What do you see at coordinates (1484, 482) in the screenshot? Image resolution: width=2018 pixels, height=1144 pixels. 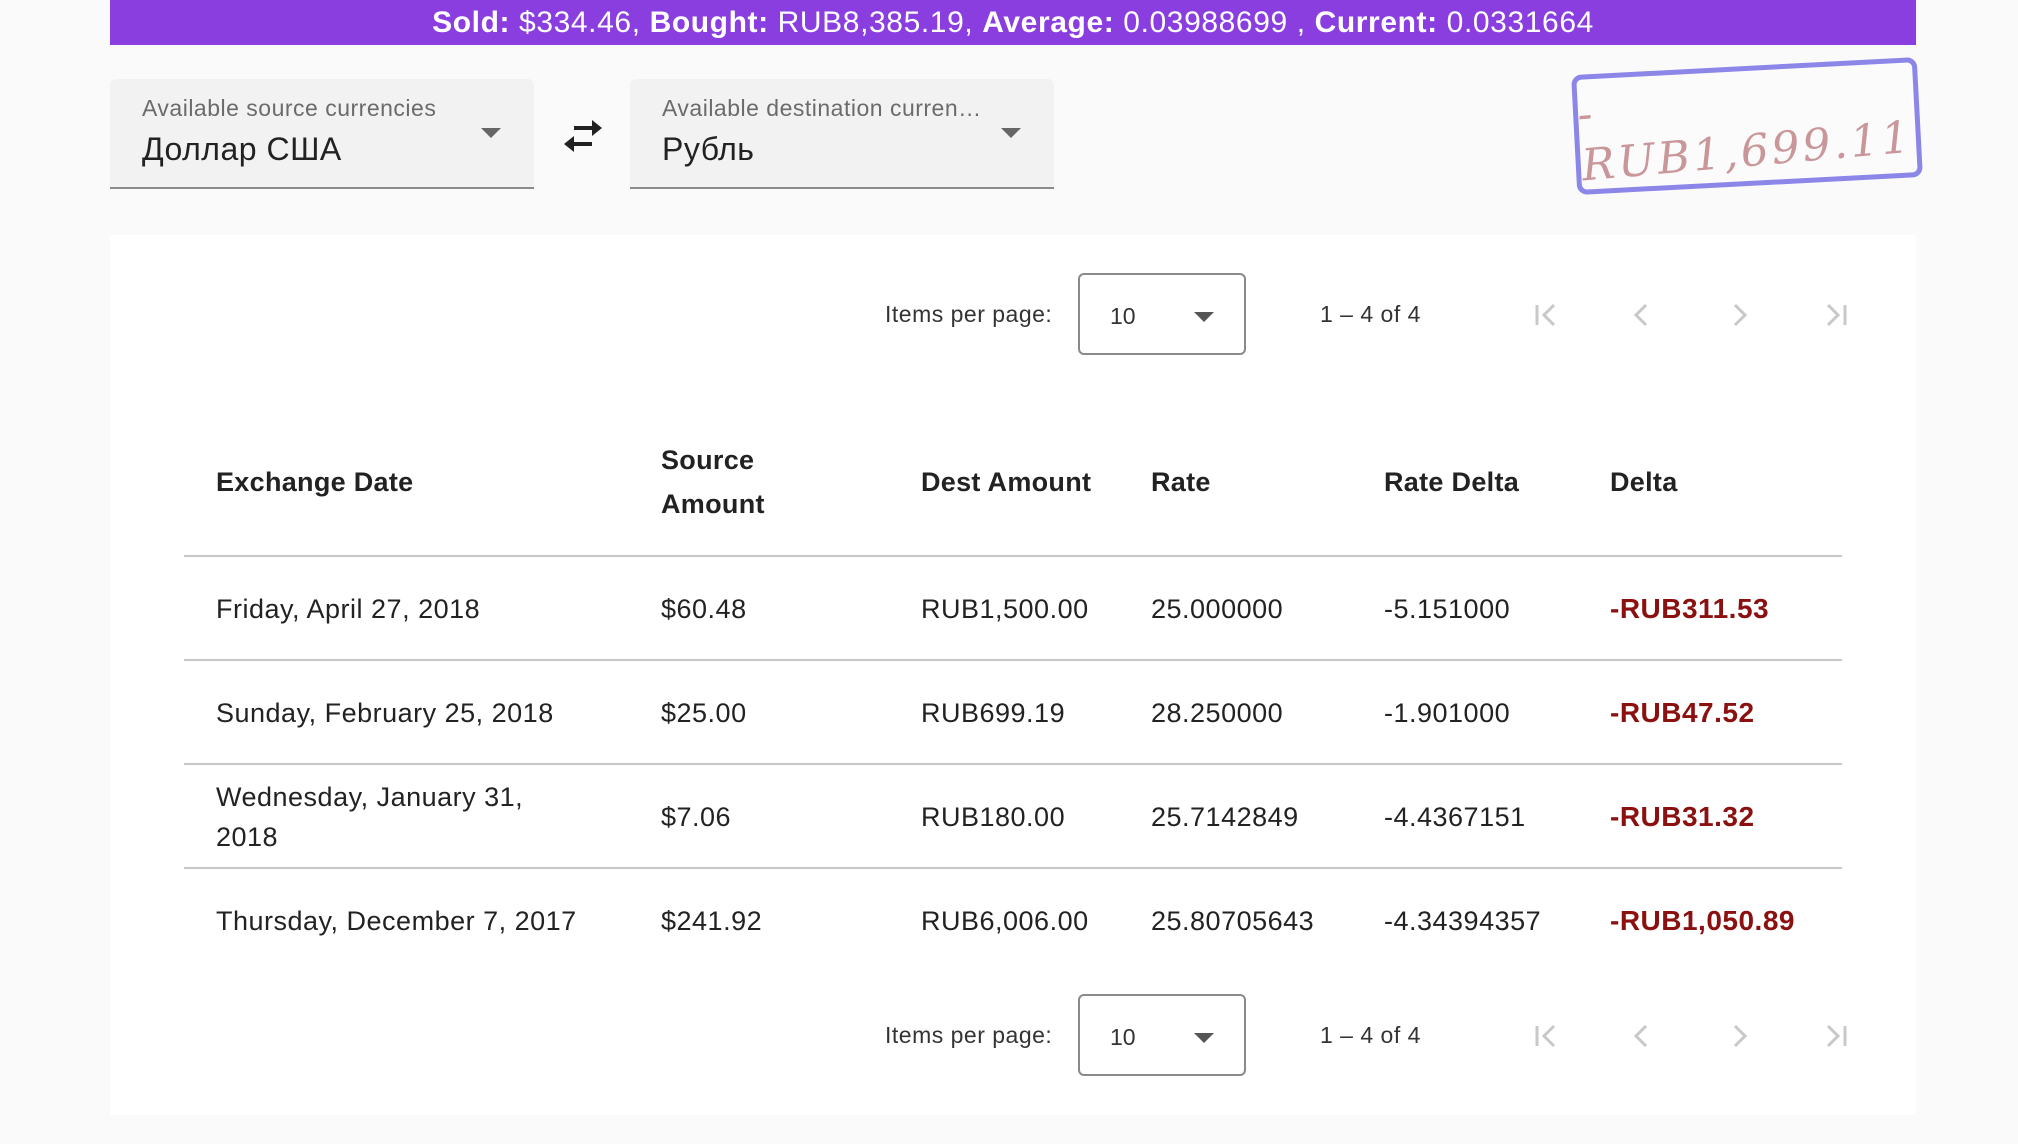 I see `header-rate-delta: Rate Delta` at bounding box center [1484, 482].